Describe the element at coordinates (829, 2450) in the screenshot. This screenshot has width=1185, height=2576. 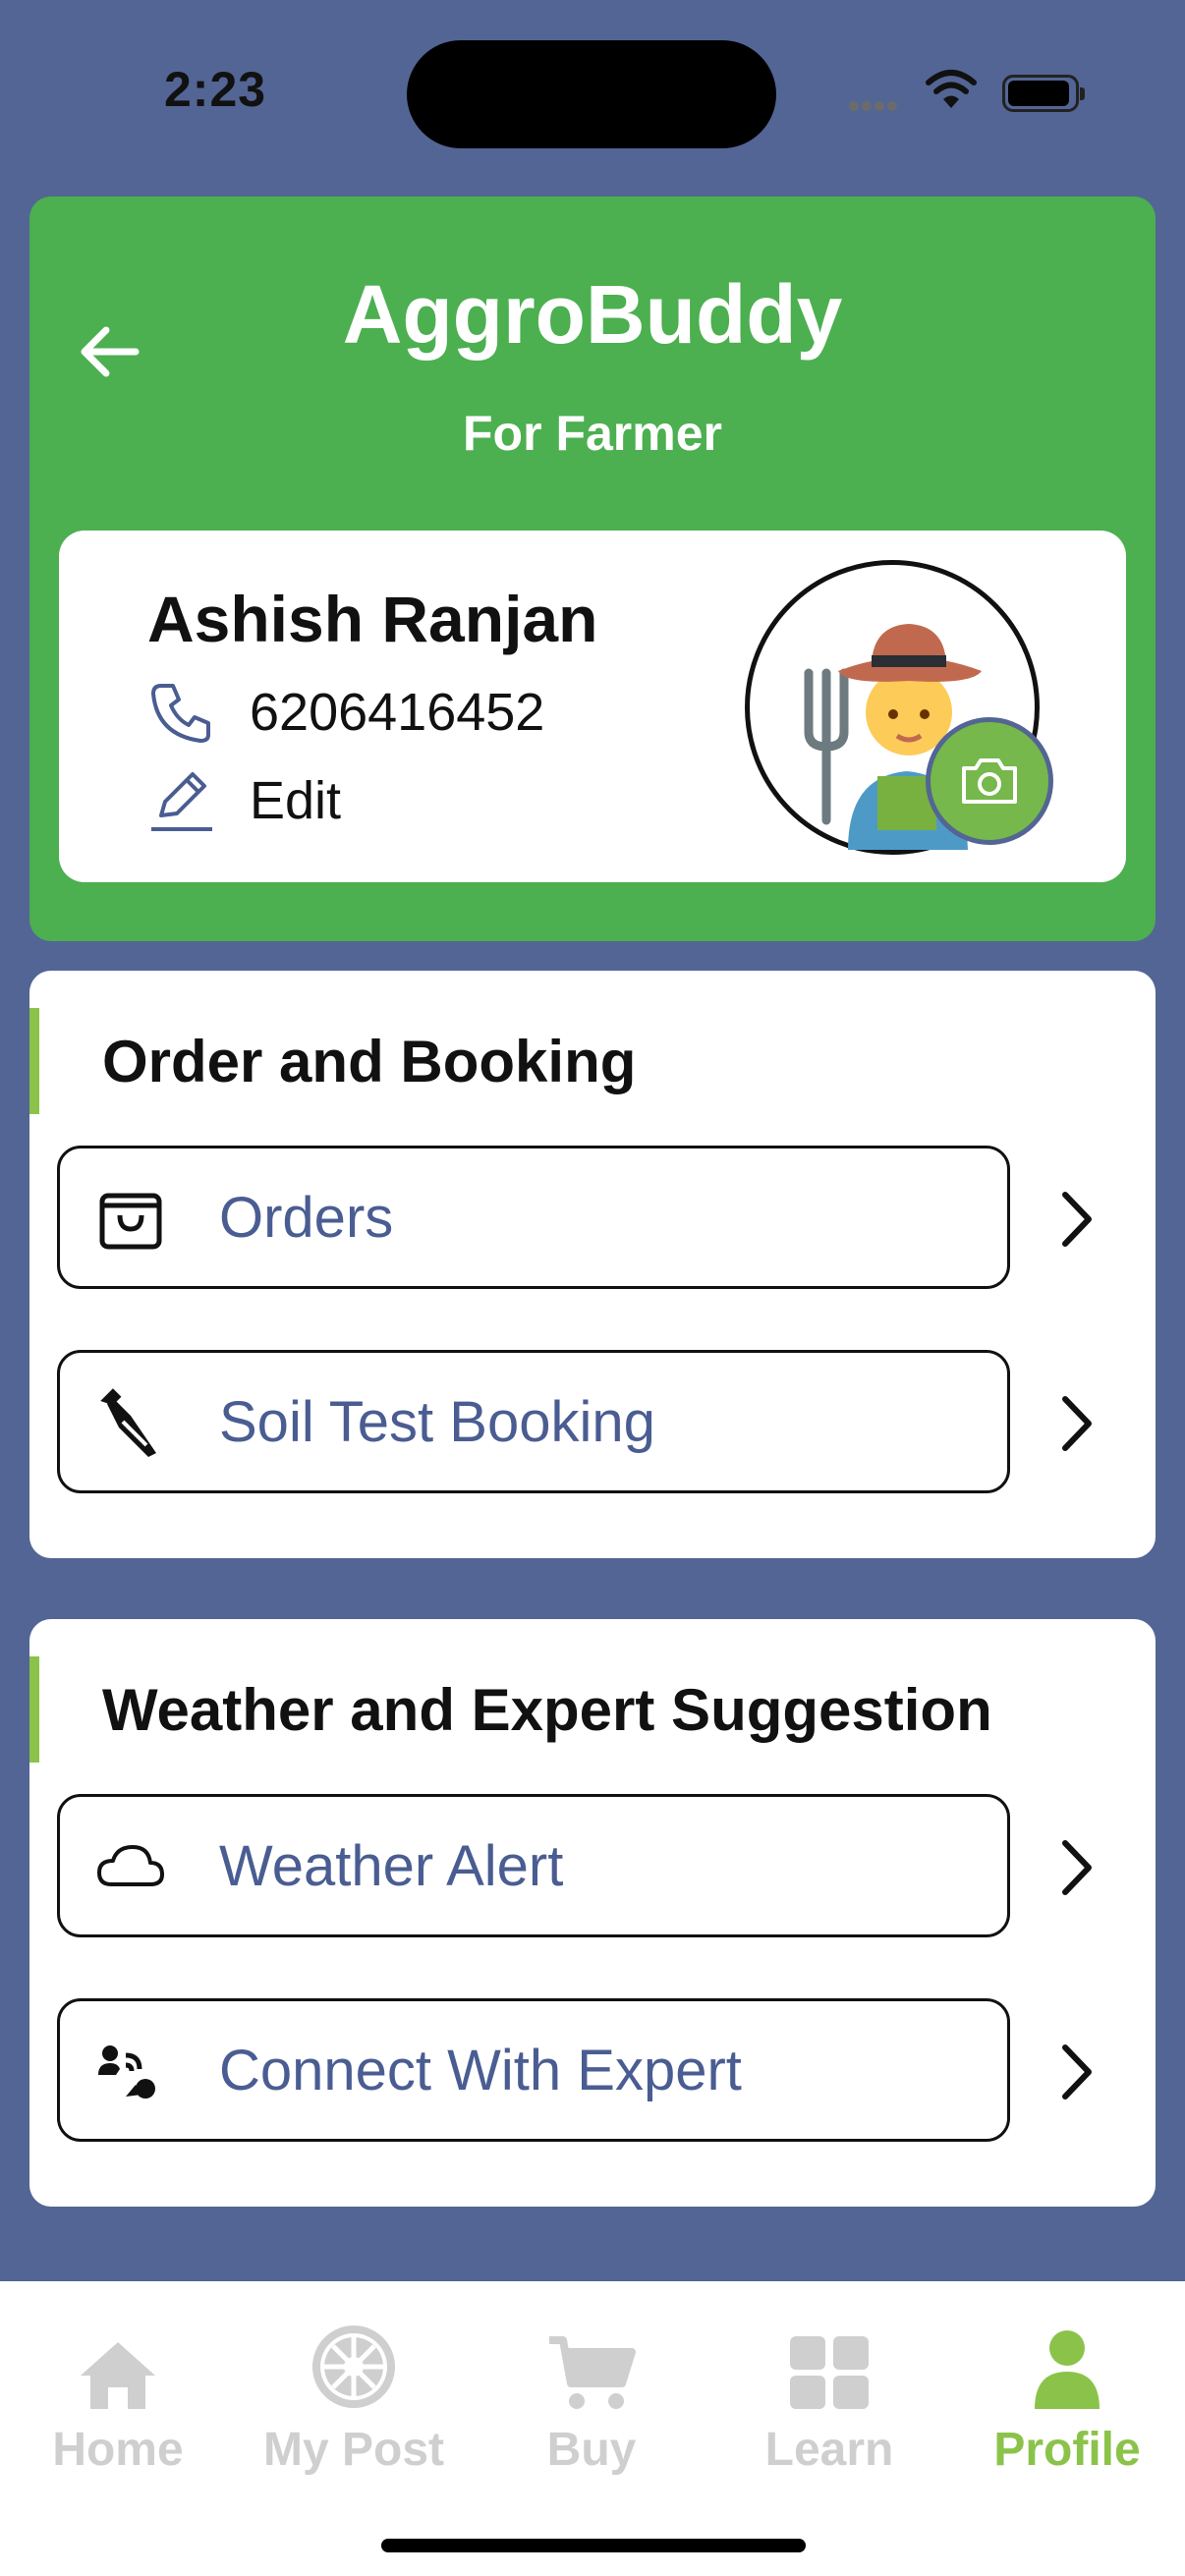
I see `tab-label: Learn` at that location.